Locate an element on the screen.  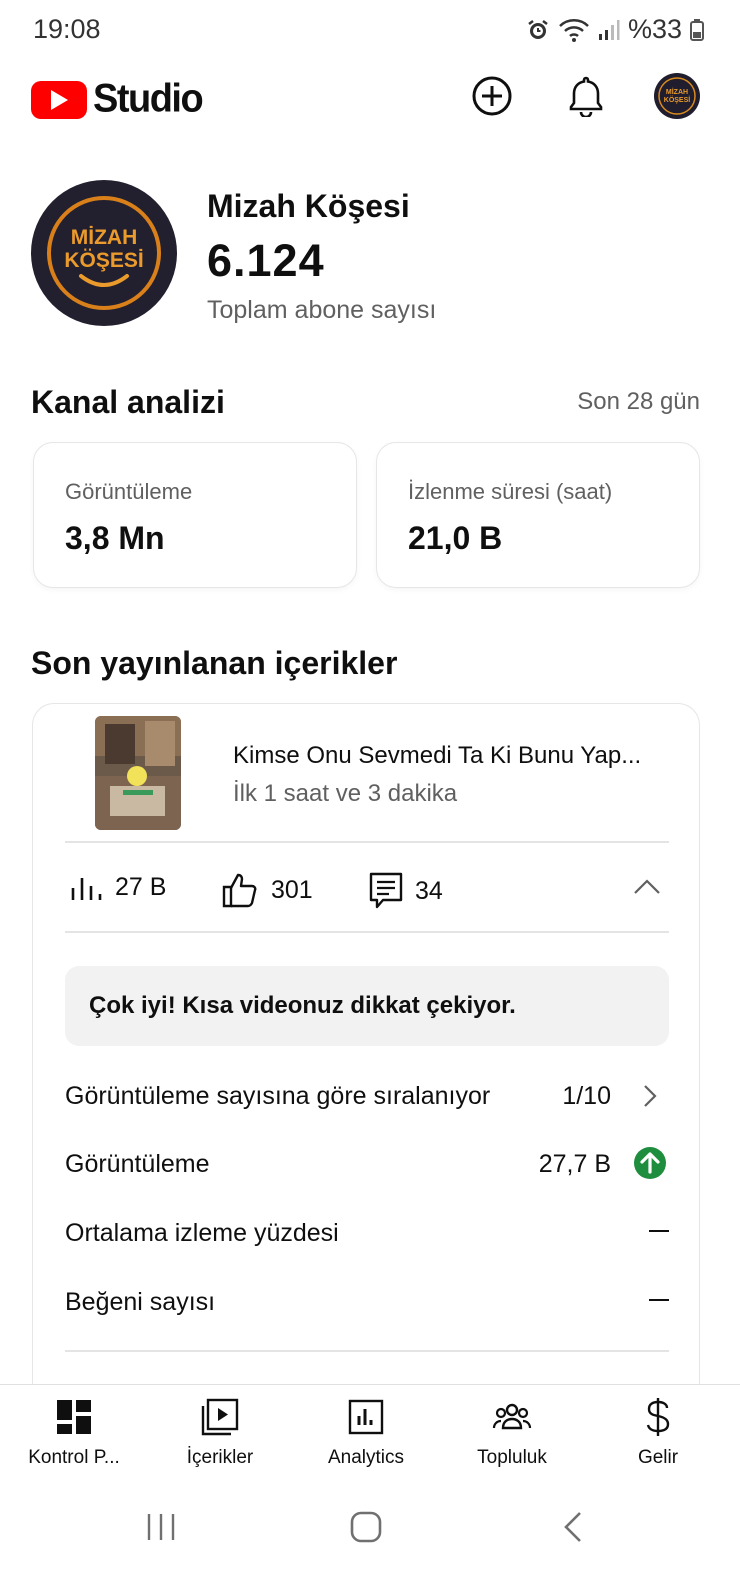
back-icon is located at coordinates (572, 1527).